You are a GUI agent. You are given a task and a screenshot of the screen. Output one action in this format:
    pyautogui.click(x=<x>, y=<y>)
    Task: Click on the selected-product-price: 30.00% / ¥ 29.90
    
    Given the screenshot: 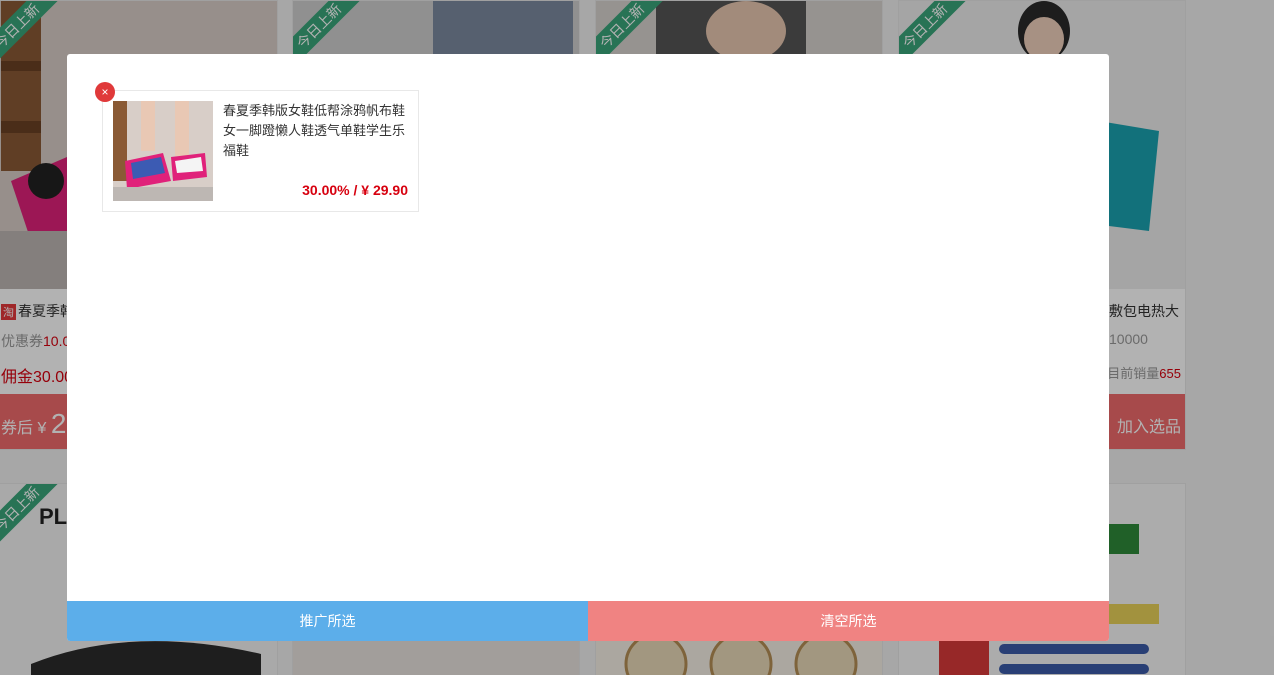 What is the action you would take?
    pyautogui.click(x=355, y=190)
    